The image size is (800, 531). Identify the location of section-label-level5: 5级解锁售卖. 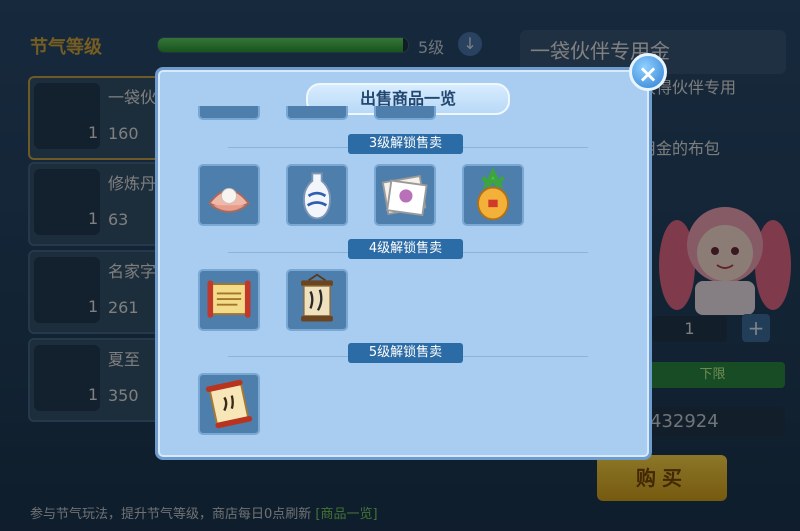
(405, 353).